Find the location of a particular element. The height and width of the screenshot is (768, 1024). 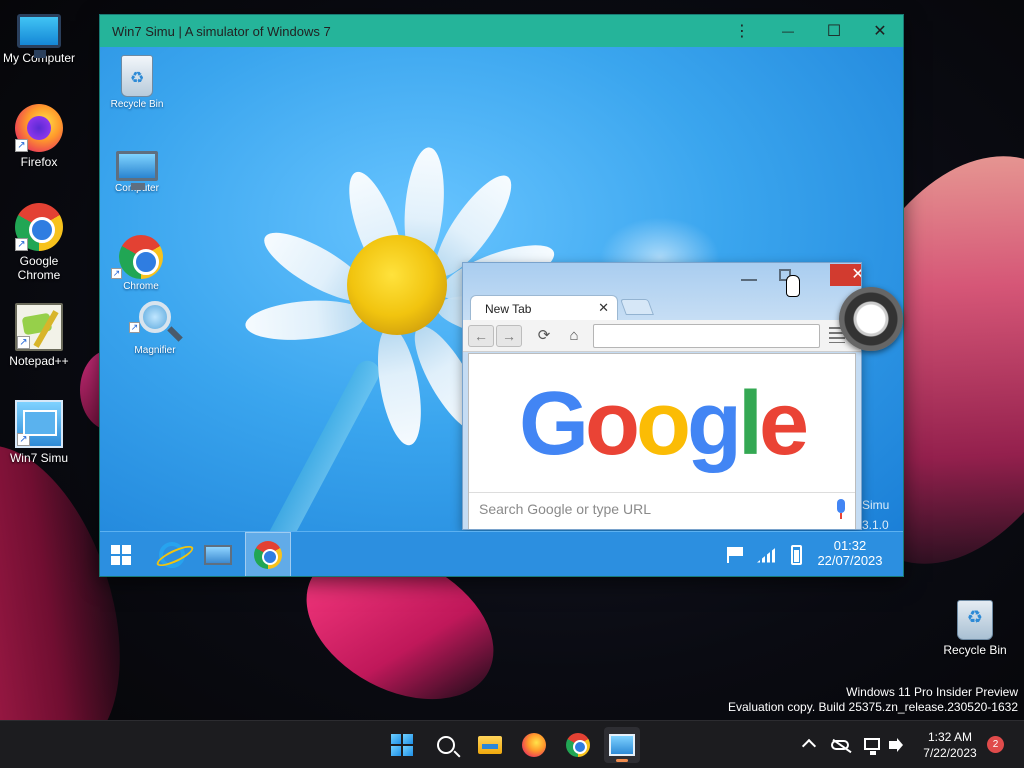

tray-onedrive is located at coordinates (841, 745).